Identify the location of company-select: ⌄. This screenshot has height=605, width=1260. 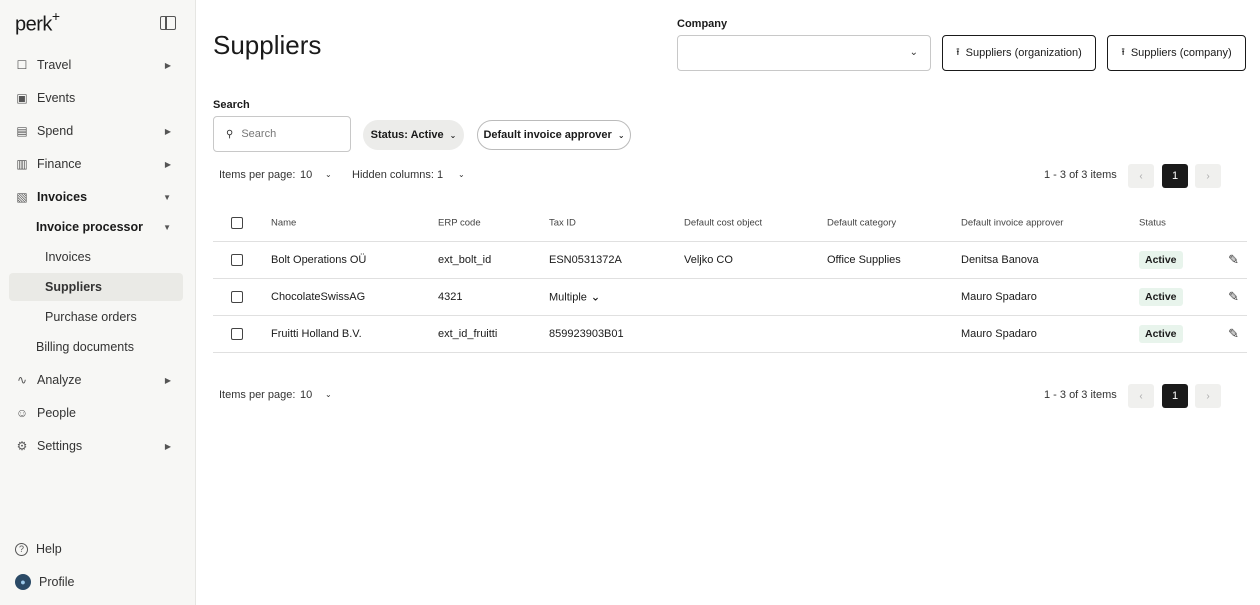
(804, 53).